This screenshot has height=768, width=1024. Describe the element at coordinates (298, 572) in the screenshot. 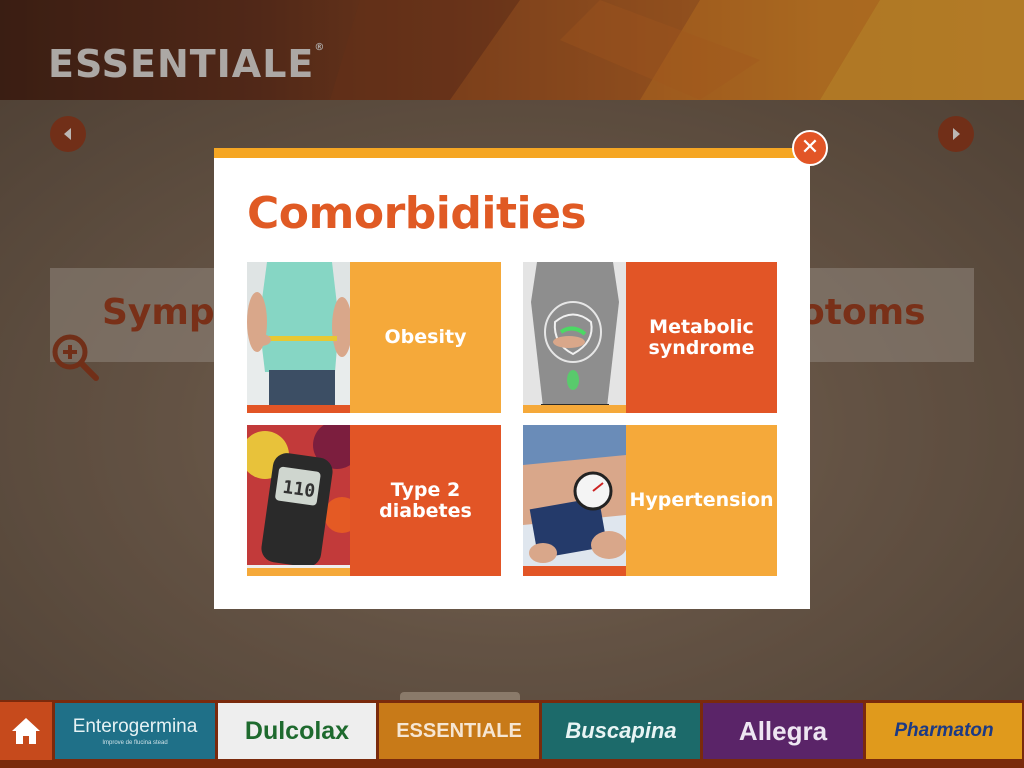

I see `type-2-diabetes-accent-strip` at that location.